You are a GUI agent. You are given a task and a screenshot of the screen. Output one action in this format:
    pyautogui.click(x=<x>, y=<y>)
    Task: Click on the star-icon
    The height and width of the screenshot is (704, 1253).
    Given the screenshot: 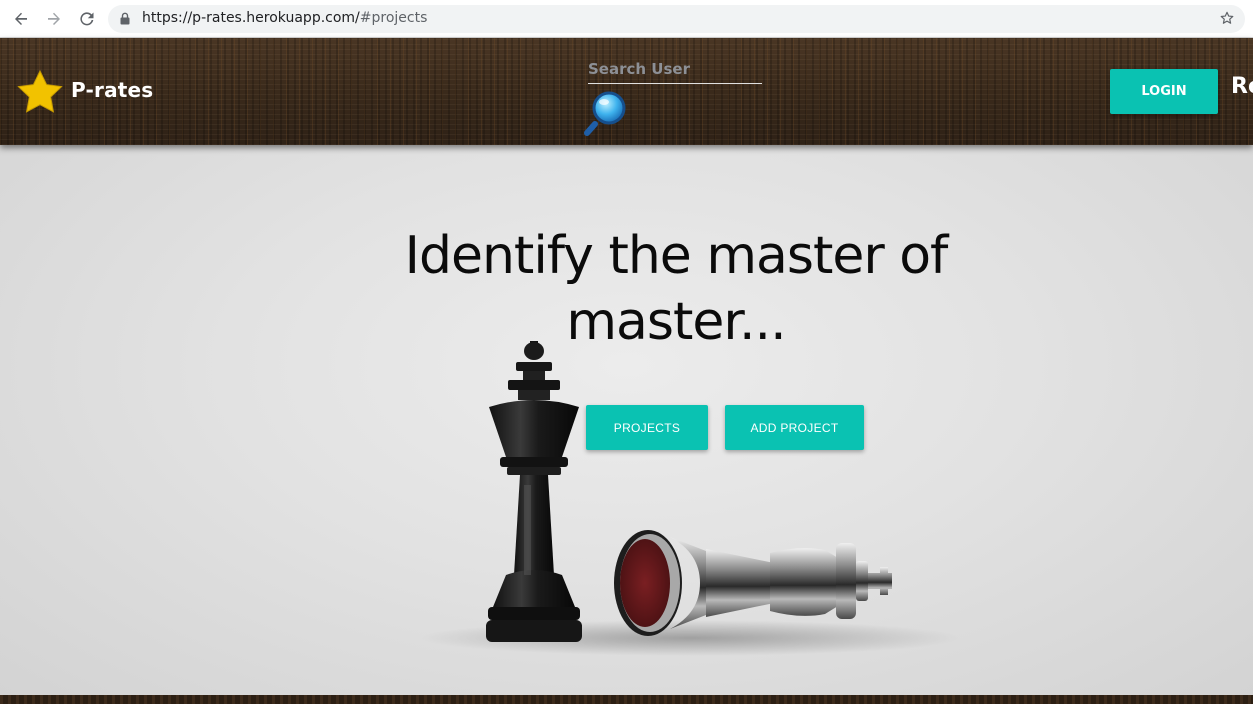 What is the action you would take?
    pyautogui.click(x=40, y=91)
    